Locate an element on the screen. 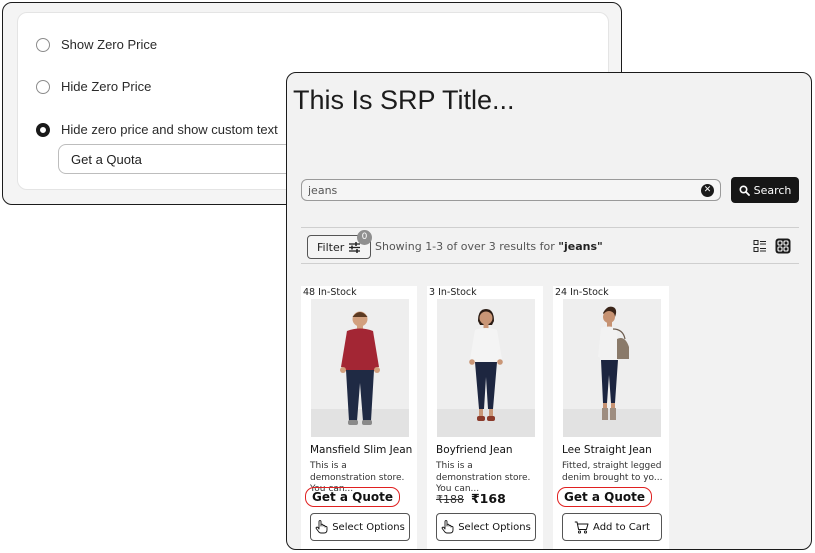 Image resolution: width=815 pixels, height=553 pixels. search-input is located at coordinates (511, 190).